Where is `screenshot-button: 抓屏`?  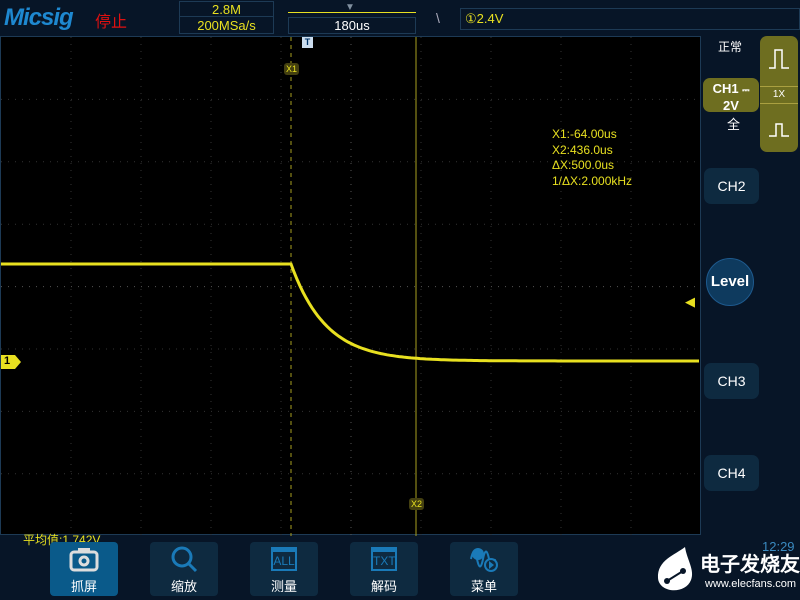 screenshot-button: 抓屏 is located at coordinates (84, 569).